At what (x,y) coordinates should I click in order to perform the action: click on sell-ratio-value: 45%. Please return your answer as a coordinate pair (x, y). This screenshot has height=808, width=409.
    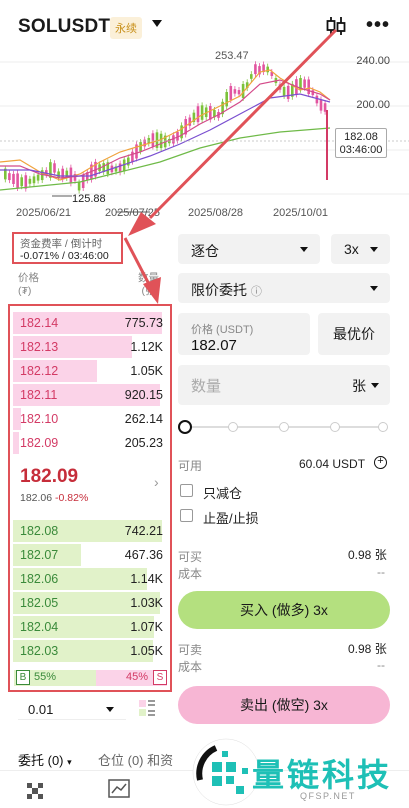
    Looking at the image, I should click on (136, 677).